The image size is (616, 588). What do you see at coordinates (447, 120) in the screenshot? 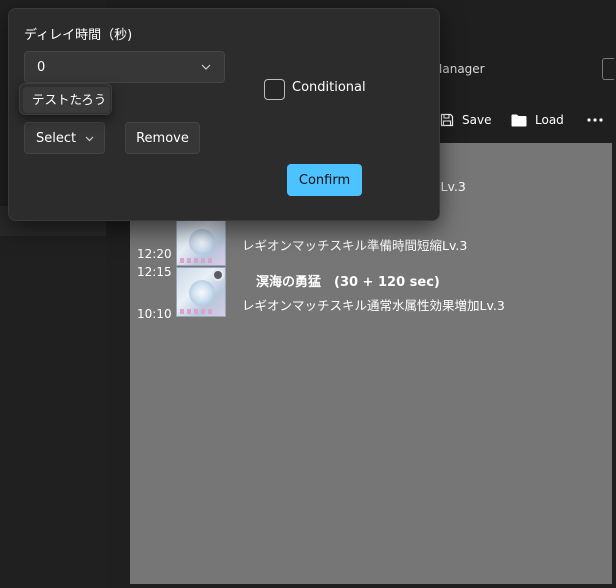
I see `save-icon` at bounding box center [447, 120].